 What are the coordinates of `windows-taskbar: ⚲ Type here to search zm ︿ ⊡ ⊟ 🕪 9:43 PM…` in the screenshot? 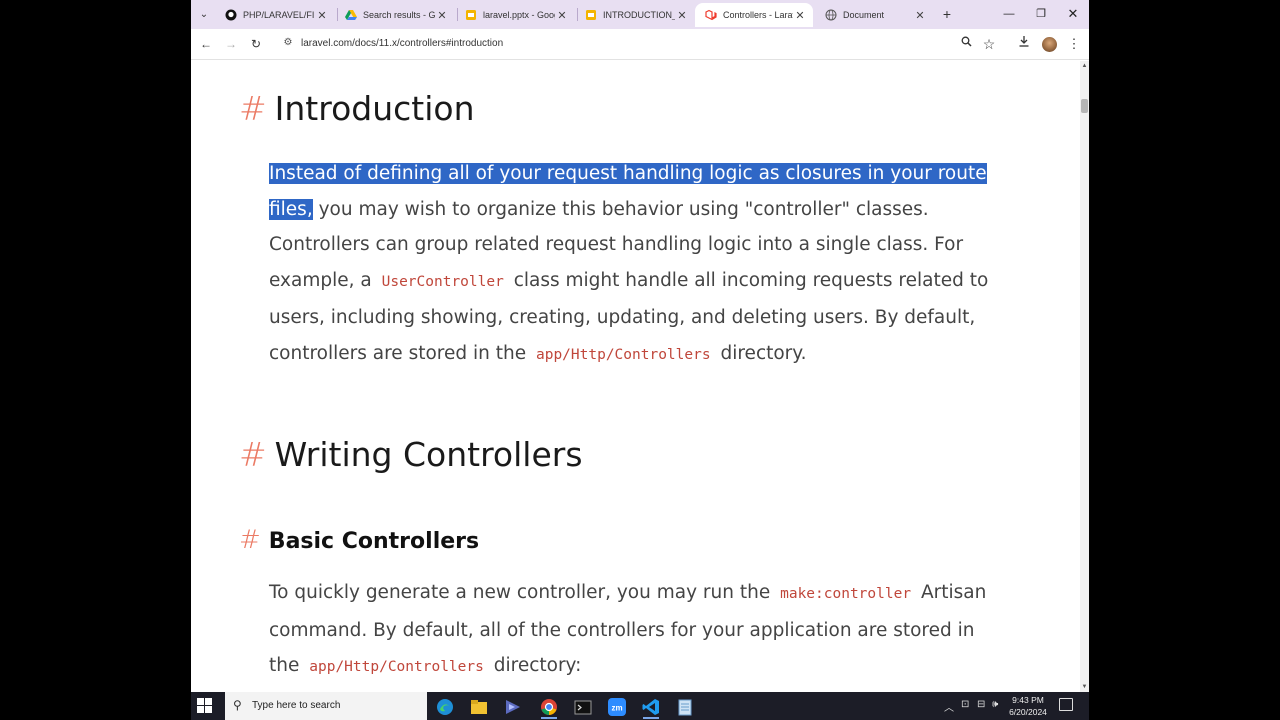 It's located at (640, 706).